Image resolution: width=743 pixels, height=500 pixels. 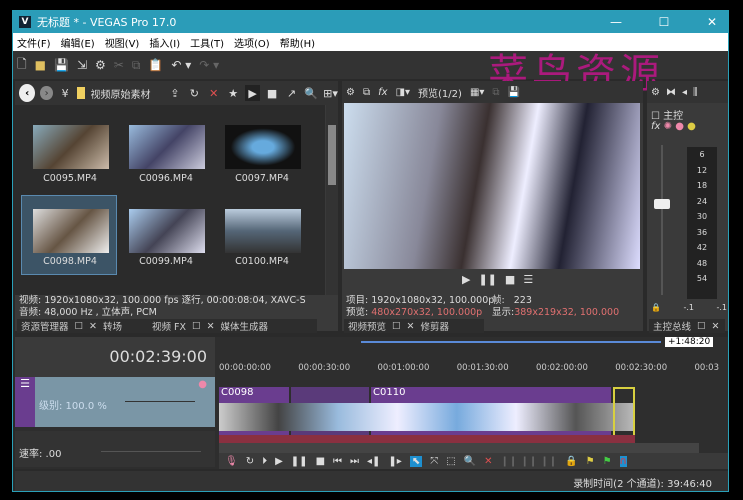 What do you see at coordinates (61, 65) in the screenshot?
I see `save-icon: 💾` at bounding box center [61, 65].